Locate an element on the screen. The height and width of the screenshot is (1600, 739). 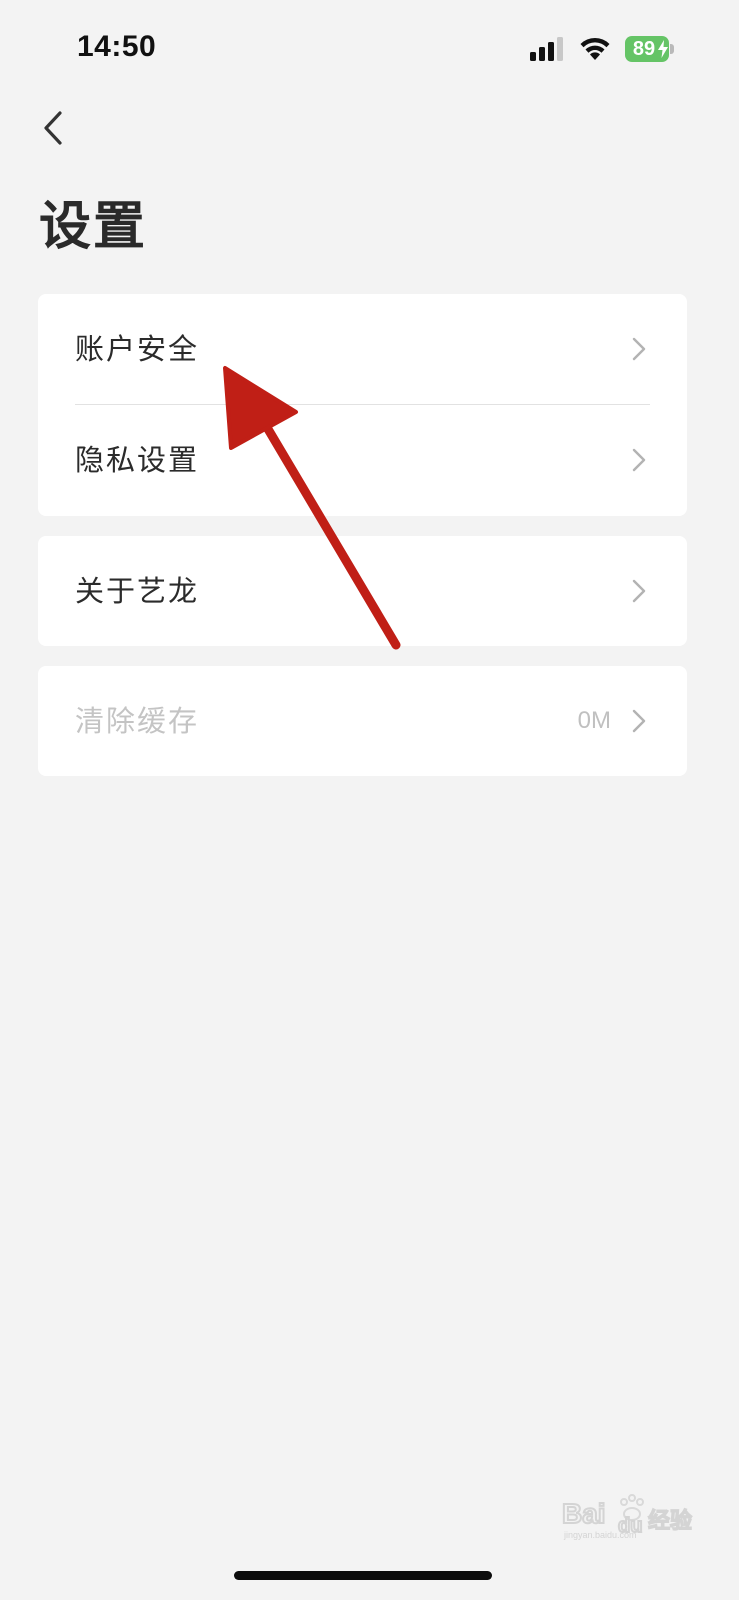
svg-text: 经验 is located at coordinates (670, 1521).